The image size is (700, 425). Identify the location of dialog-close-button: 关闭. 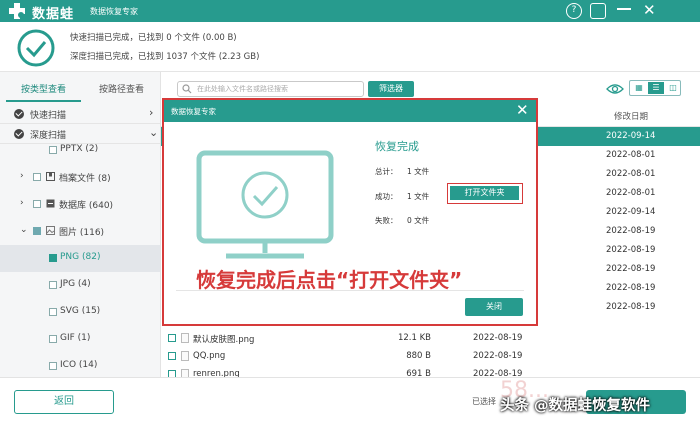
(494, 307).